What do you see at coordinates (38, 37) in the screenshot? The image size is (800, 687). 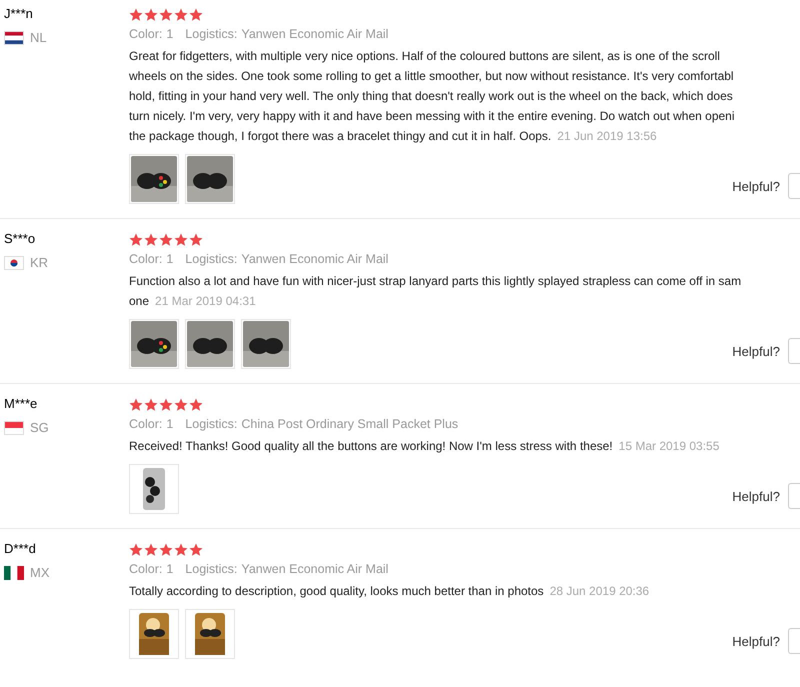 I see `country-code: NL` at bounding box center [38, 37].